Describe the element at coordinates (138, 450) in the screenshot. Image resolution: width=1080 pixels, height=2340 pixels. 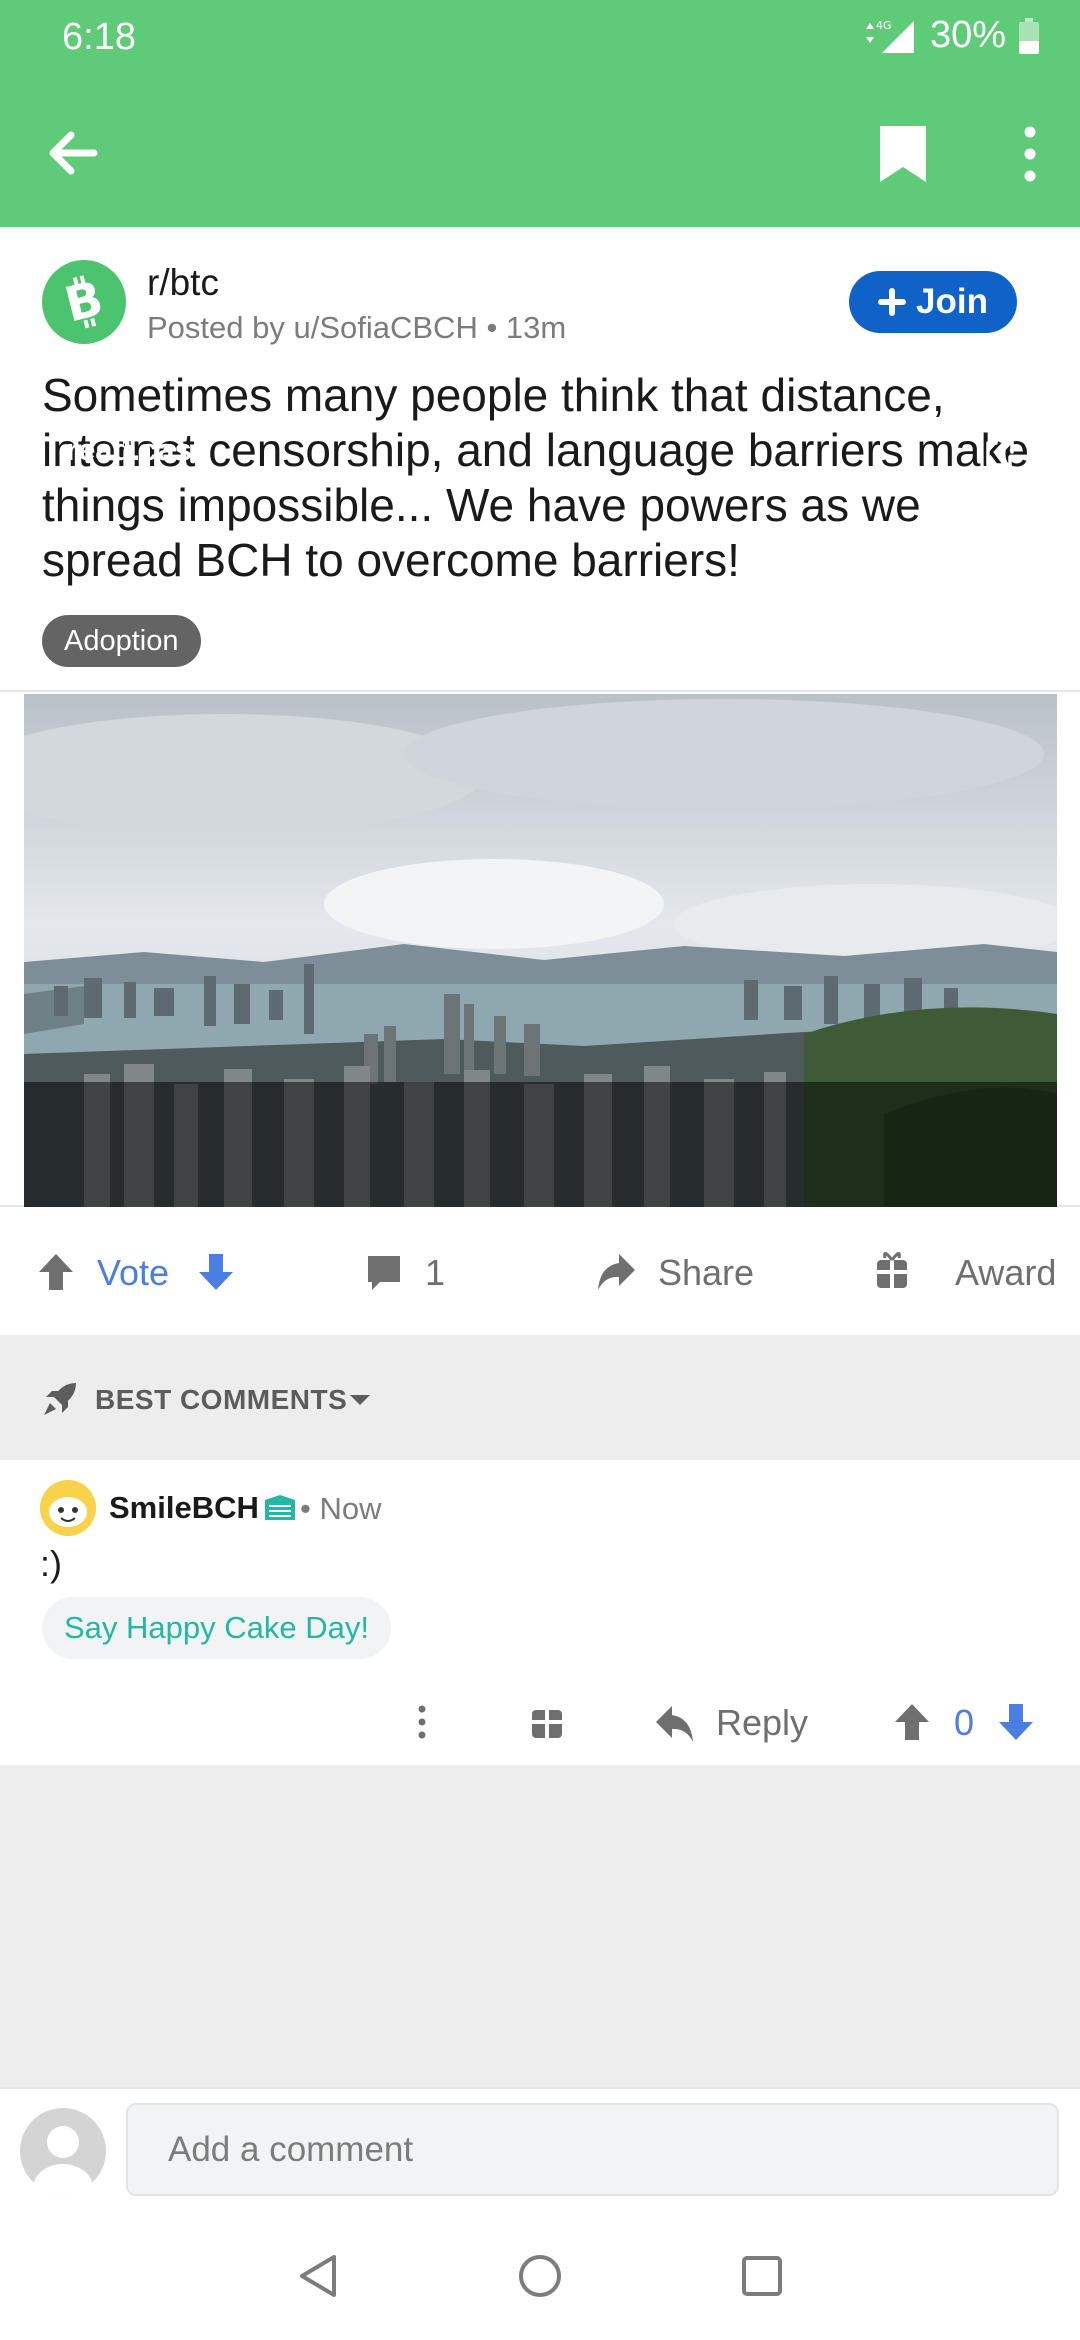
I see `link-domain: read.cash` at that location.